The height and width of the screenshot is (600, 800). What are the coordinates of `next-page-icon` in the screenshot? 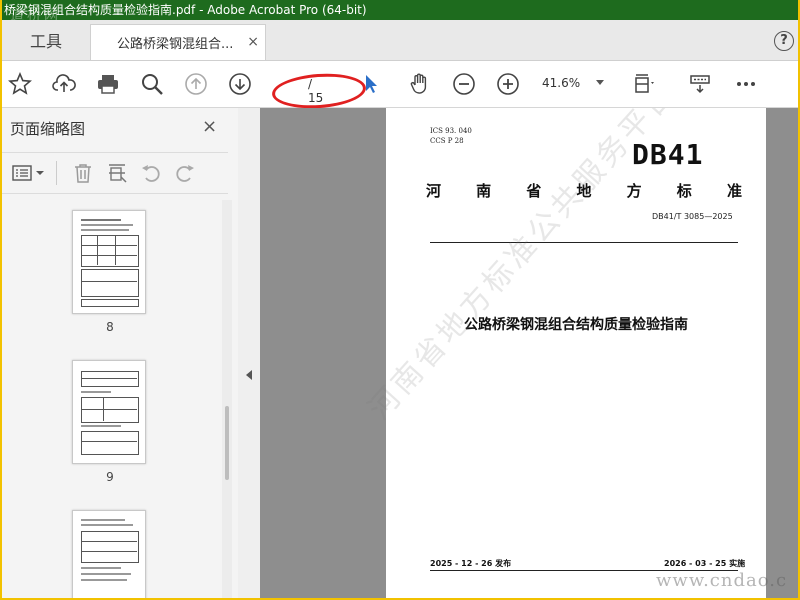 It's located at (240, 84).